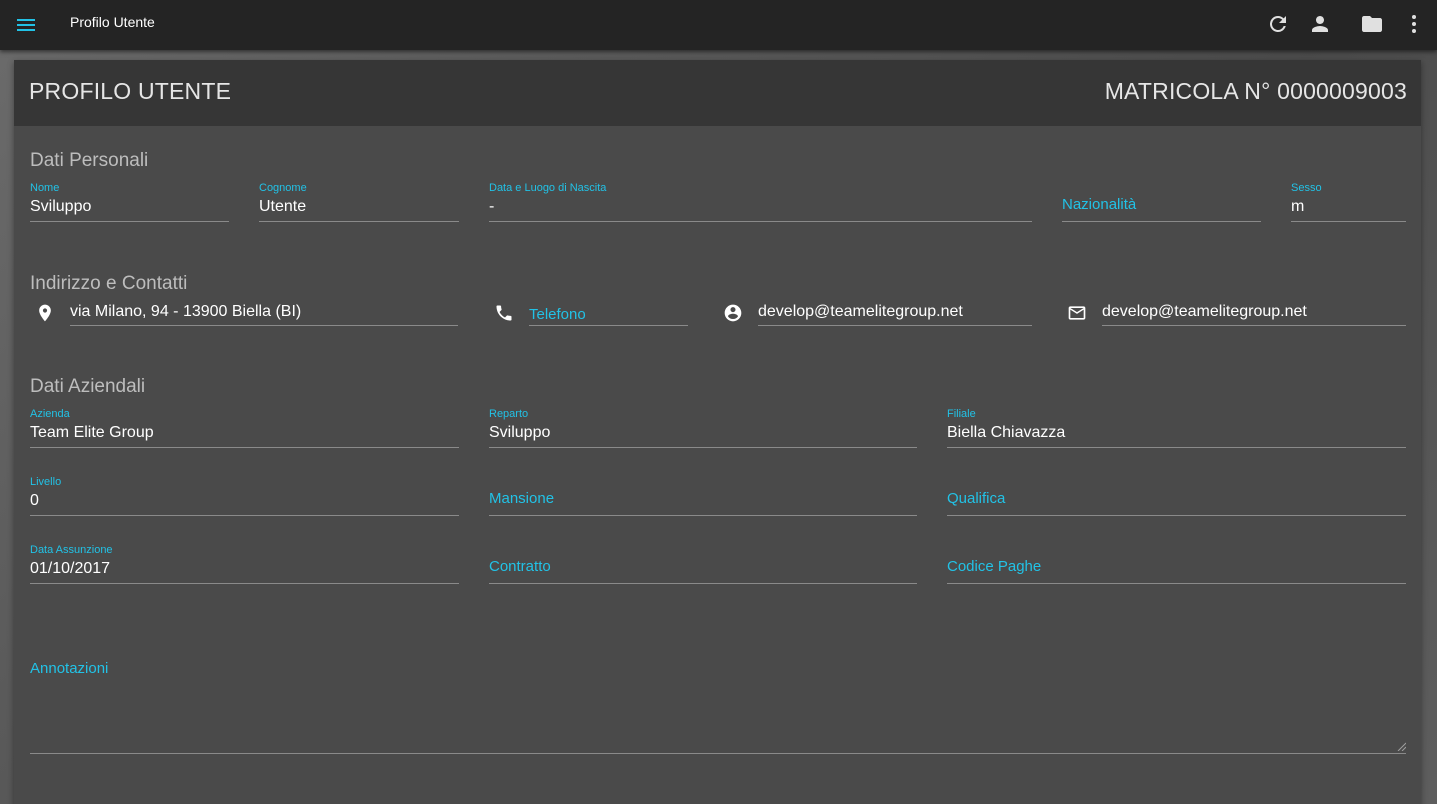  I want to click on cognome-value: Utente, so click(283, 206).